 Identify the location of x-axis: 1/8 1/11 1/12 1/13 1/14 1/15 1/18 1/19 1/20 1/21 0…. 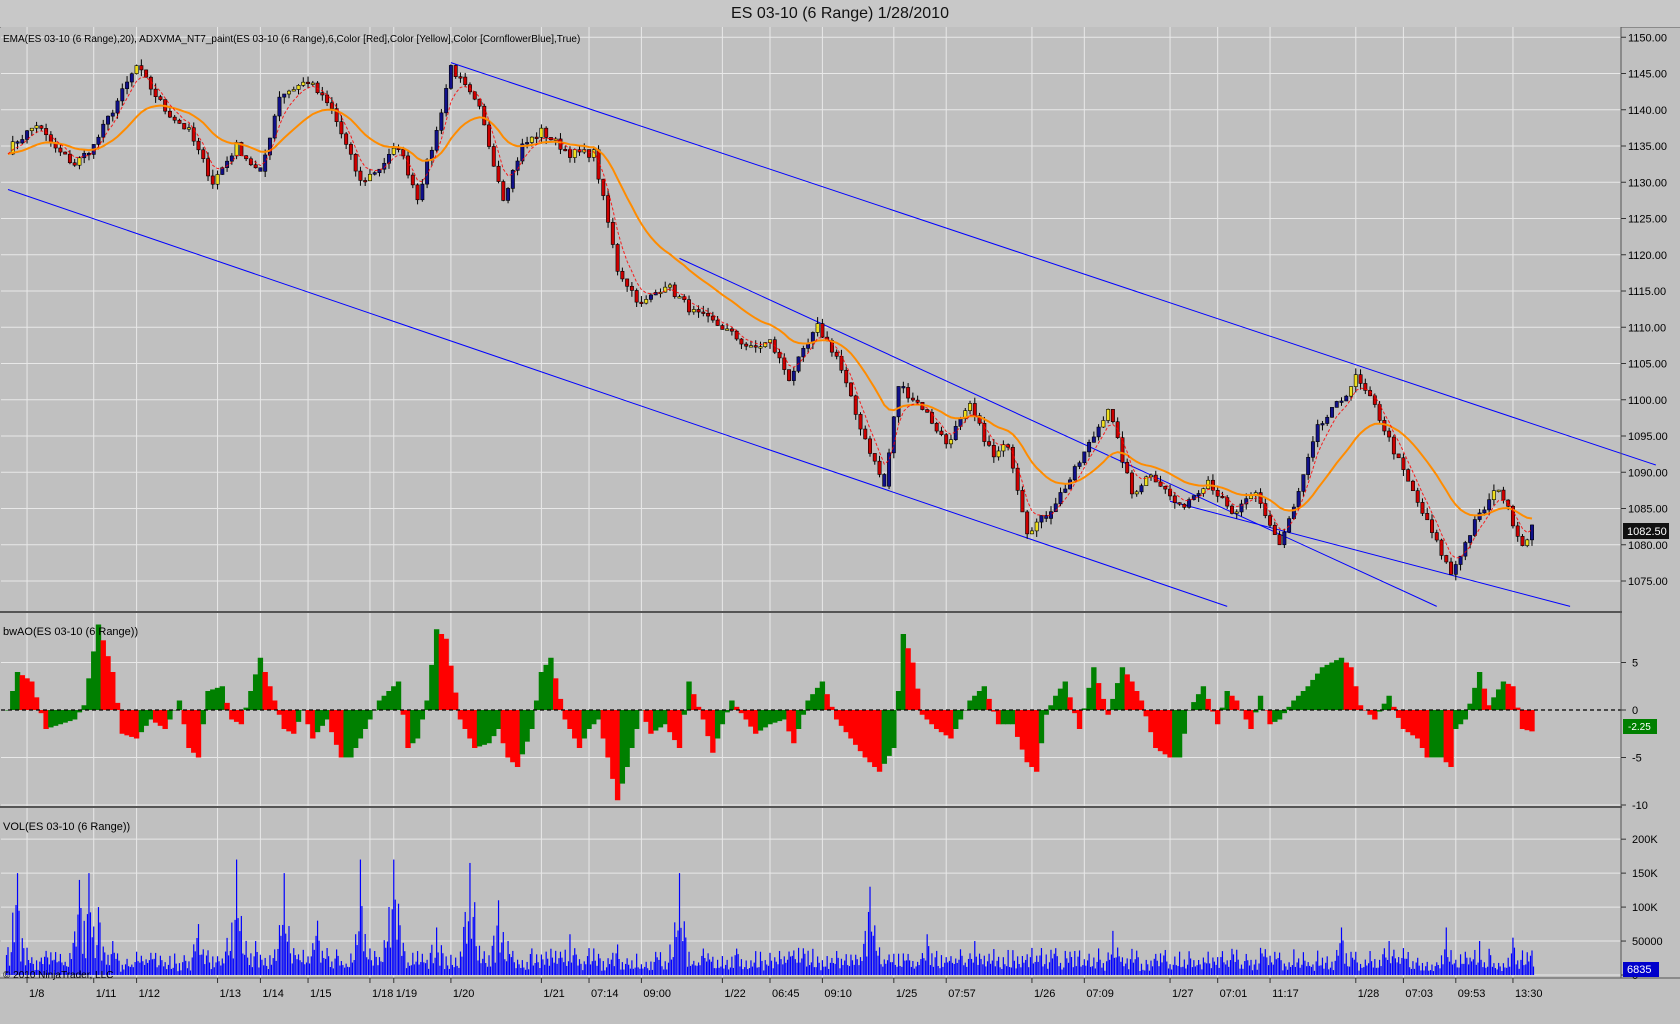
(784, 989).